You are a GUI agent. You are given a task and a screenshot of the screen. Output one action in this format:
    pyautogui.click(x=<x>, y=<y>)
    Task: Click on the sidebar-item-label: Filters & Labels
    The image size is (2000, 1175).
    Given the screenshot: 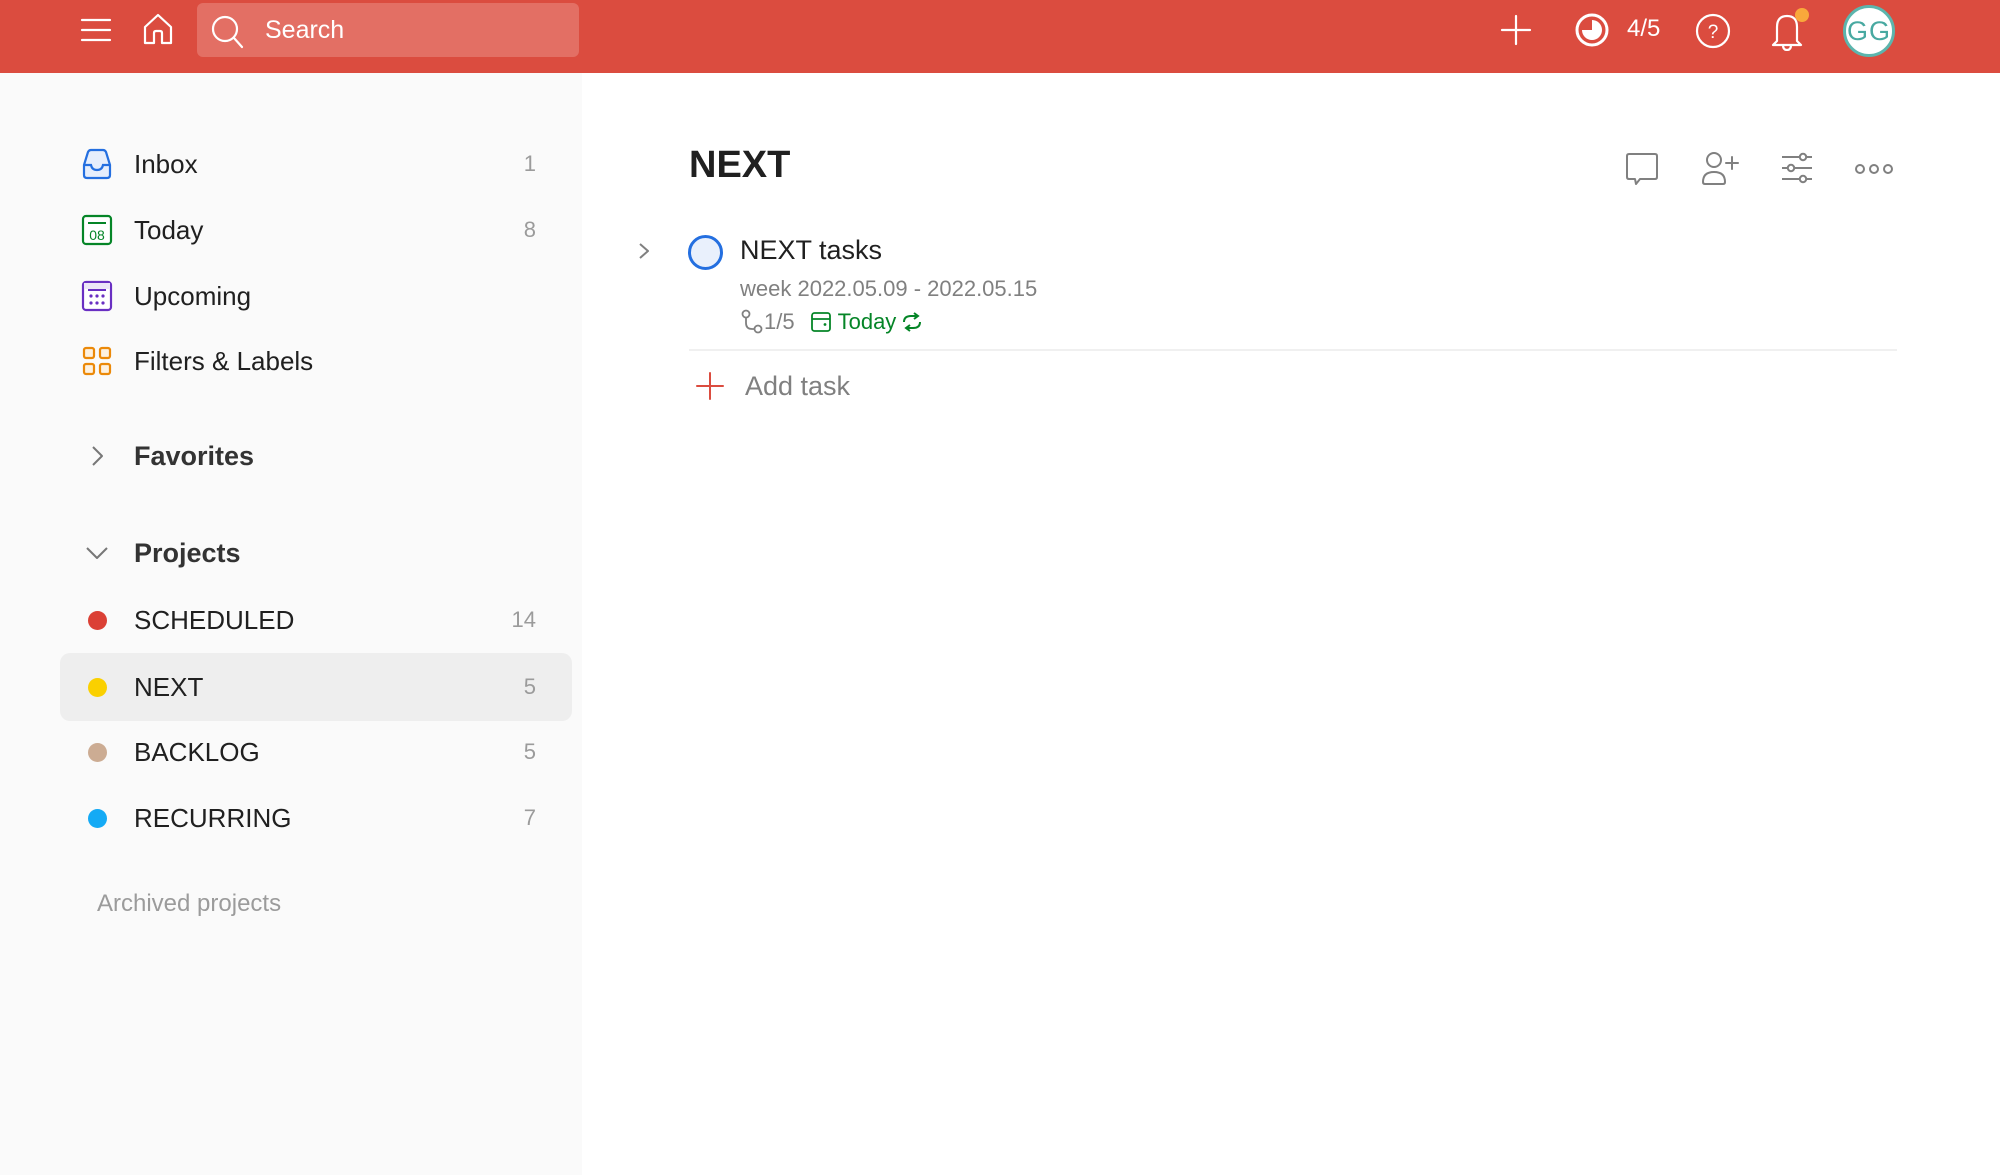 What is the action you would take?
    pyautogui.click(x=224, y=360)
    